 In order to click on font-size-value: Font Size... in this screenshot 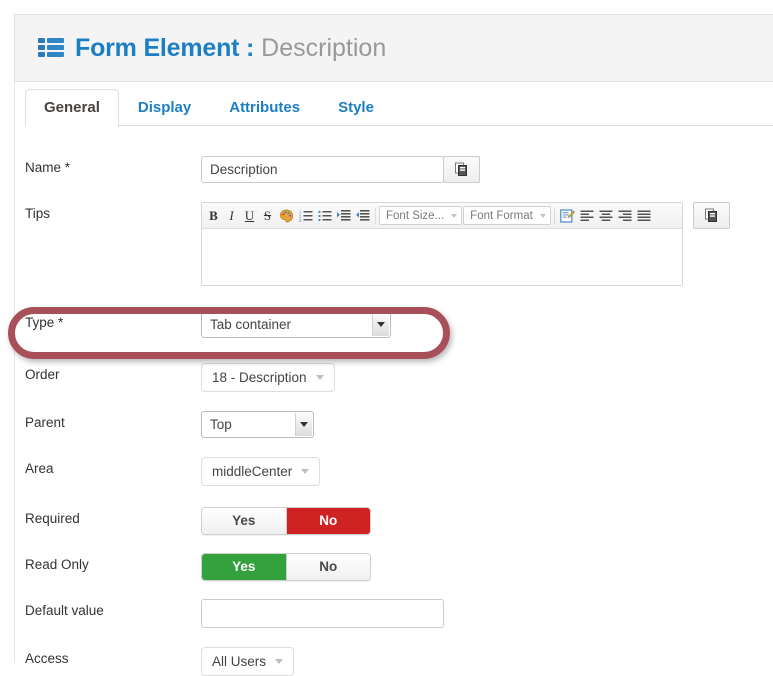, I will do `click(415, 215)`.